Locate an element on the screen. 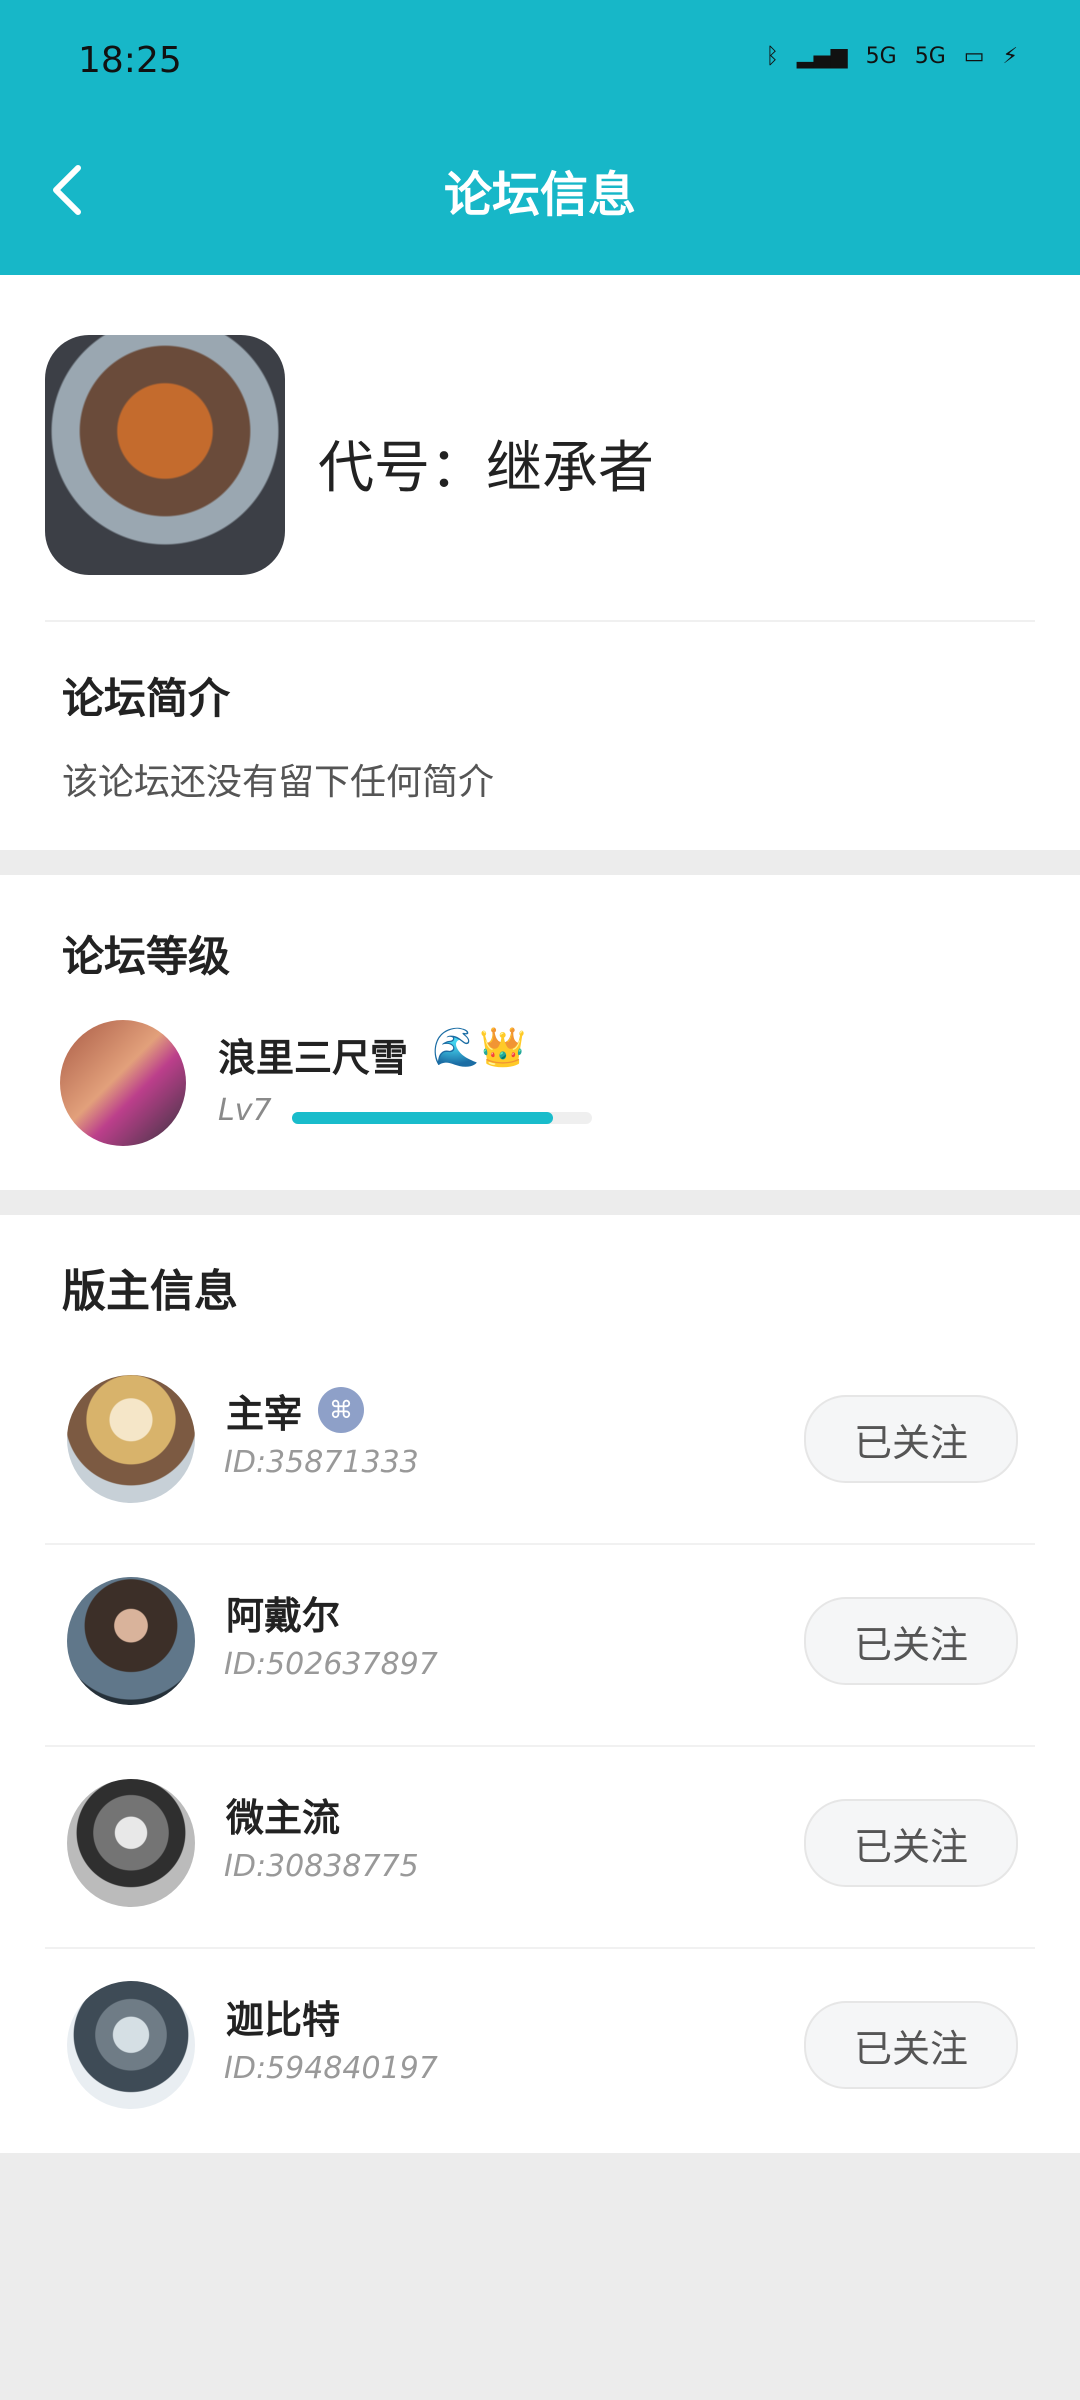  top-header: 18:25 ᛒ ▂▄▆ 5G 5G ▭ ⚡ 论坛信息 is located at coordinates (540, 137).